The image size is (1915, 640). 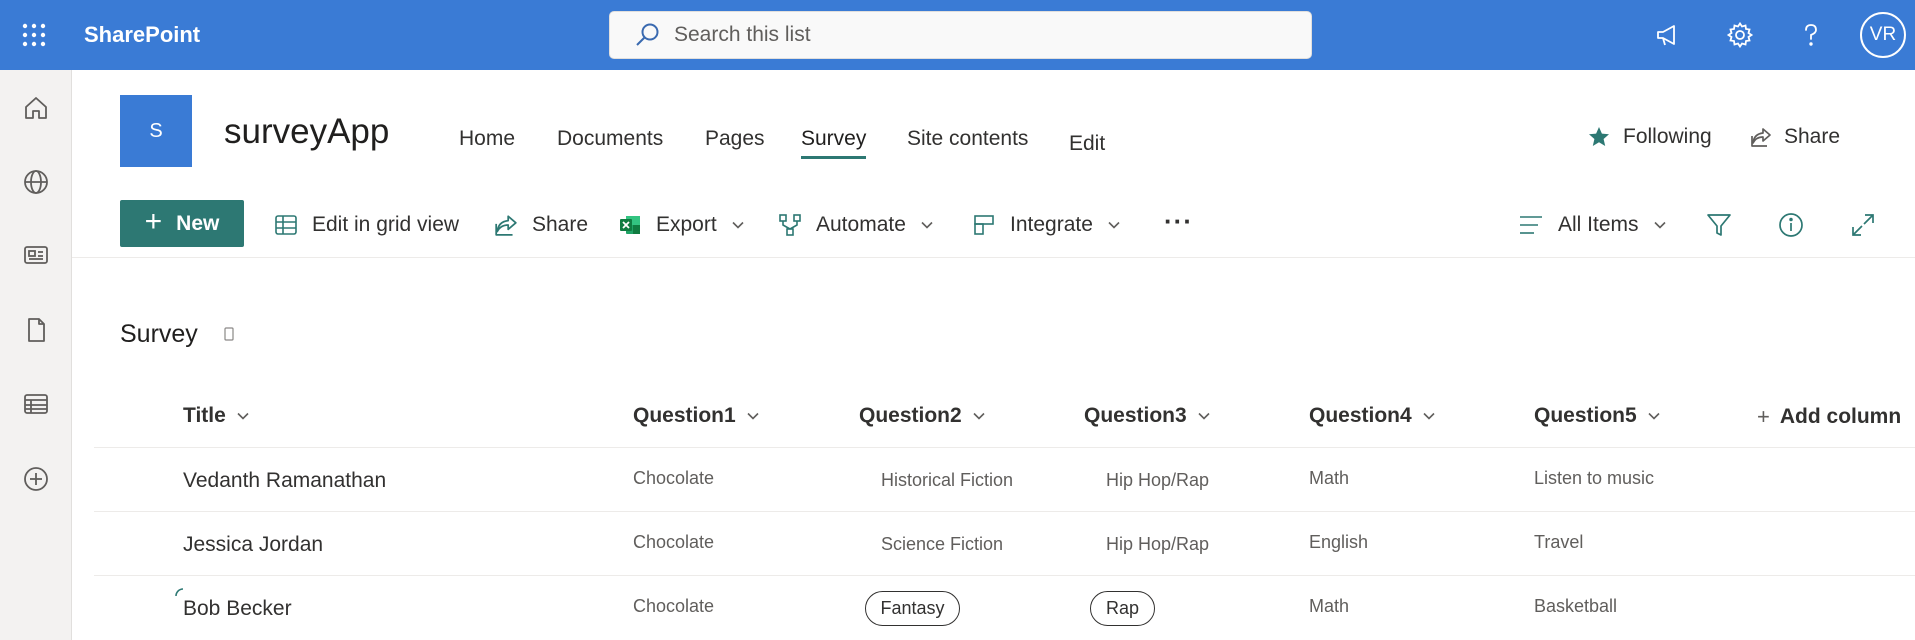 What do you see at coordinates (487, 139) in the screenshot?
I see `nav-home: Home` at bounding box center [487, 139].